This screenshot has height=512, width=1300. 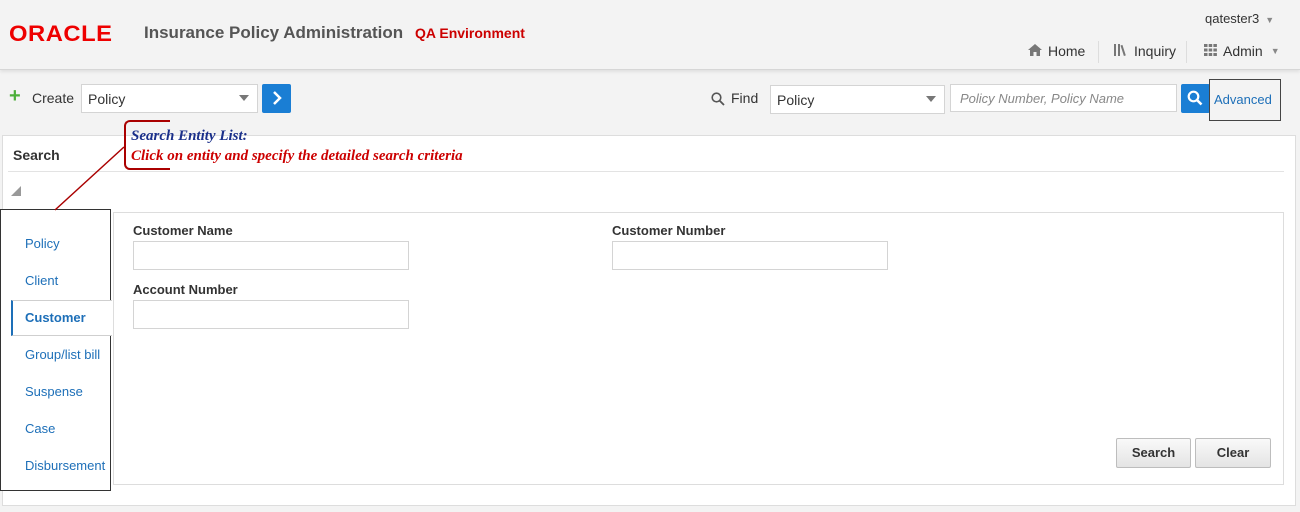 I want to click on callout-title: Search Entity List:, so click(x=189, y=136).